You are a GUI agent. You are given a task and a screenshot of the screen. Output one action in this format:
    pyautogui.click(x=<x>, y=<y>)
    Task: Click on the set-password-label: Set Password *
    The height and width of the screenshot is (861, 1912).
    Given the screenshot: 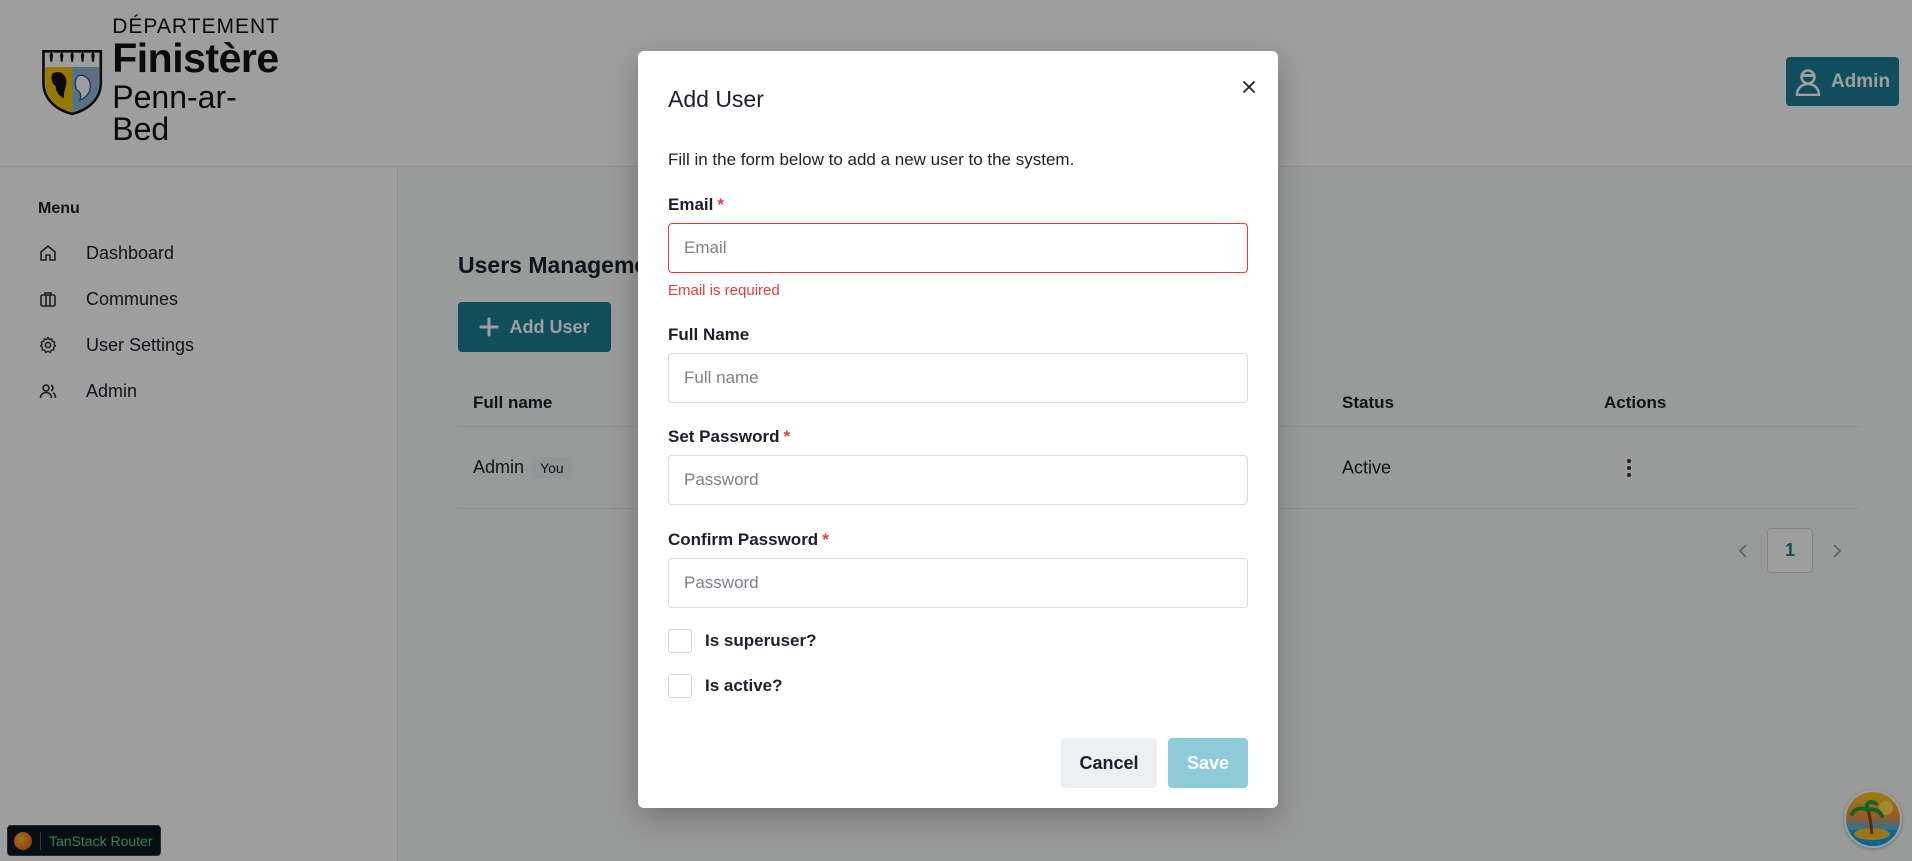 What is the action you would take?
    pyautogui.click(x=729, y=437)
    